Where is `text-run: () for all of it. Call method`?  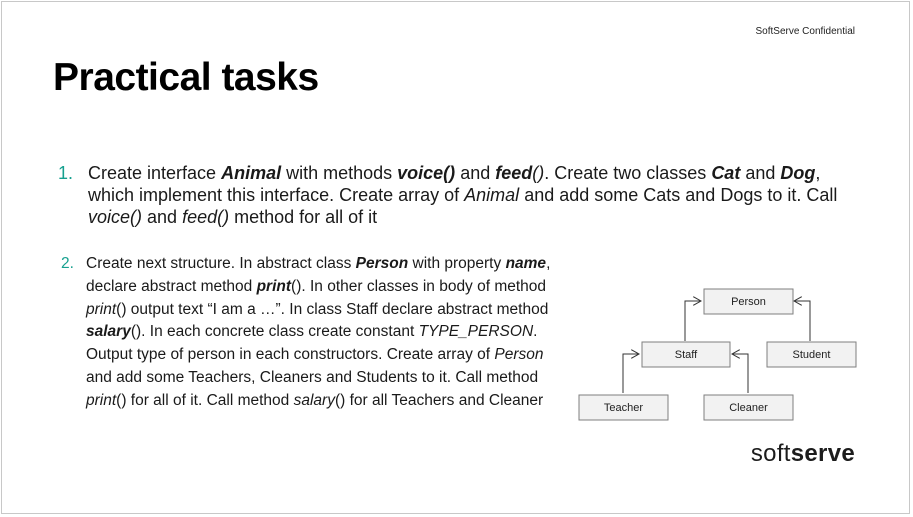 text-run: () for all of it. Call method is located at coordinates (205, 400).